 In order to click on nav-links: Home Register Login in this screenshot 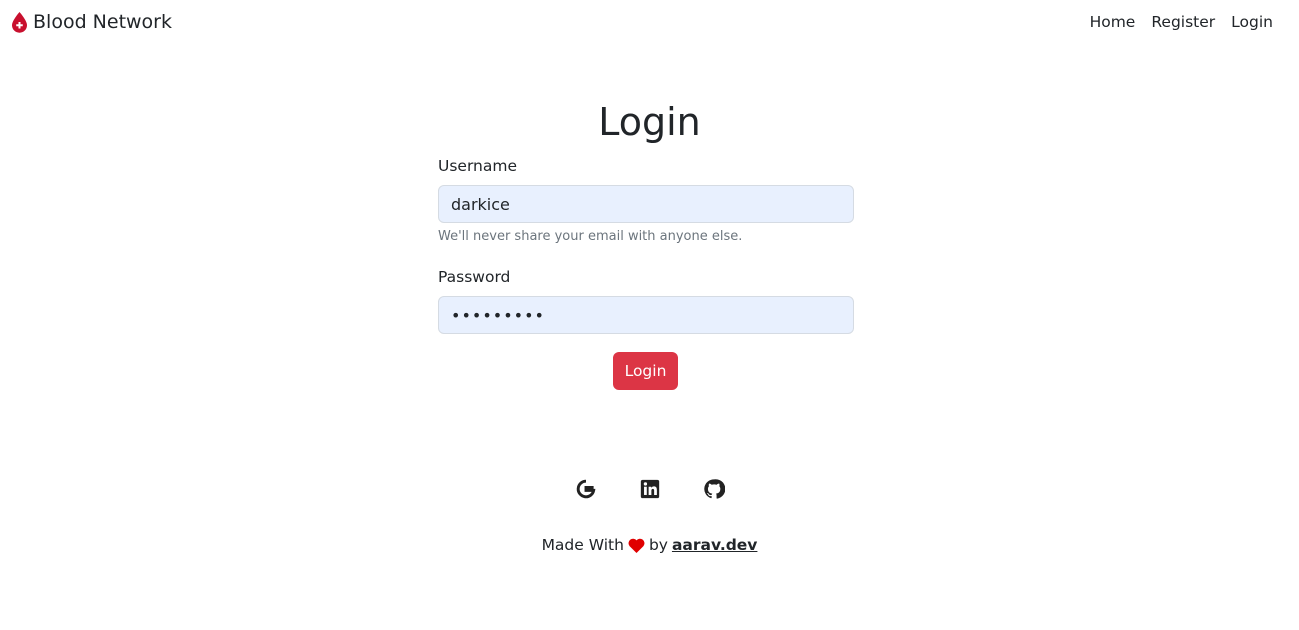, I will do `click(1181, 22)`.